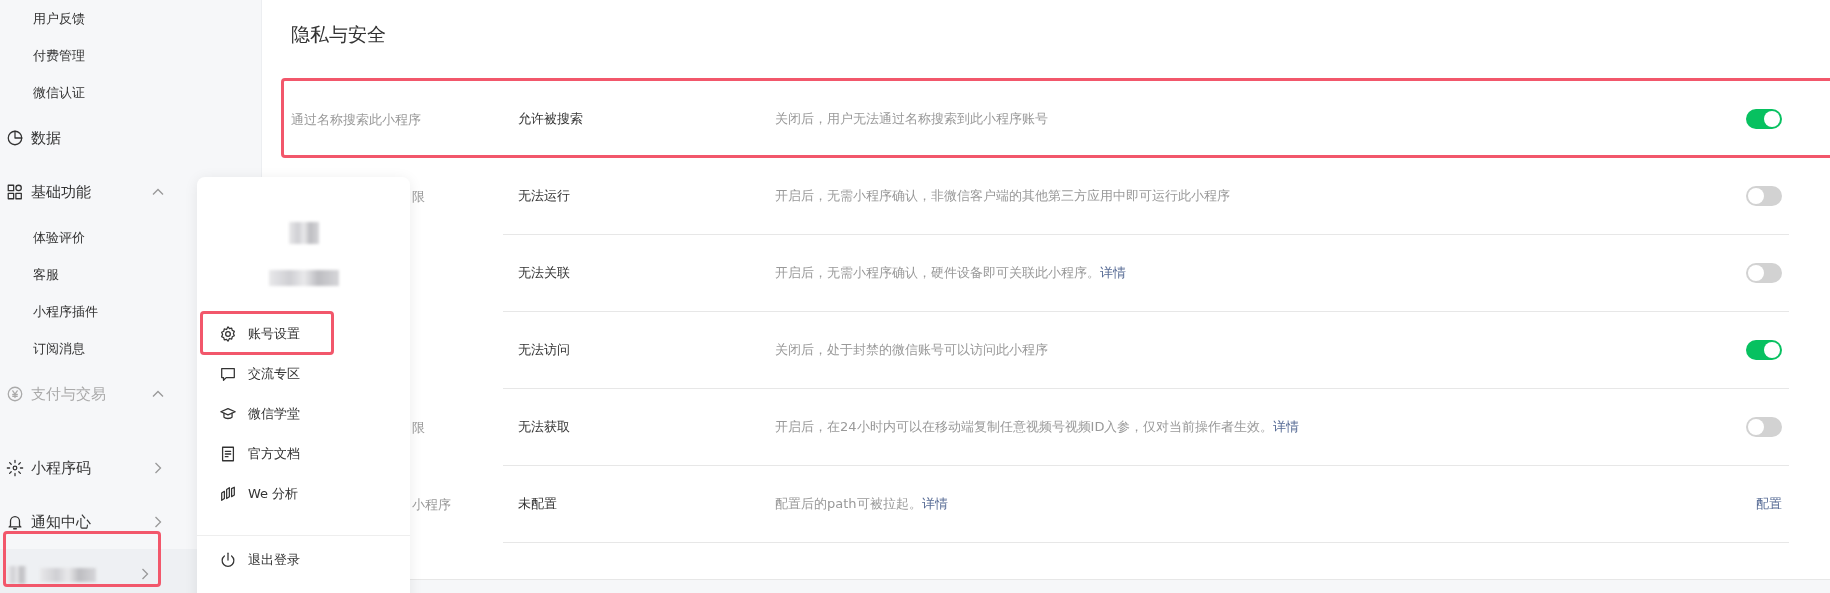  Describe the element at coordinates (303, 334) in the screenshot. I see `menu-item: 账号设置` at that location.